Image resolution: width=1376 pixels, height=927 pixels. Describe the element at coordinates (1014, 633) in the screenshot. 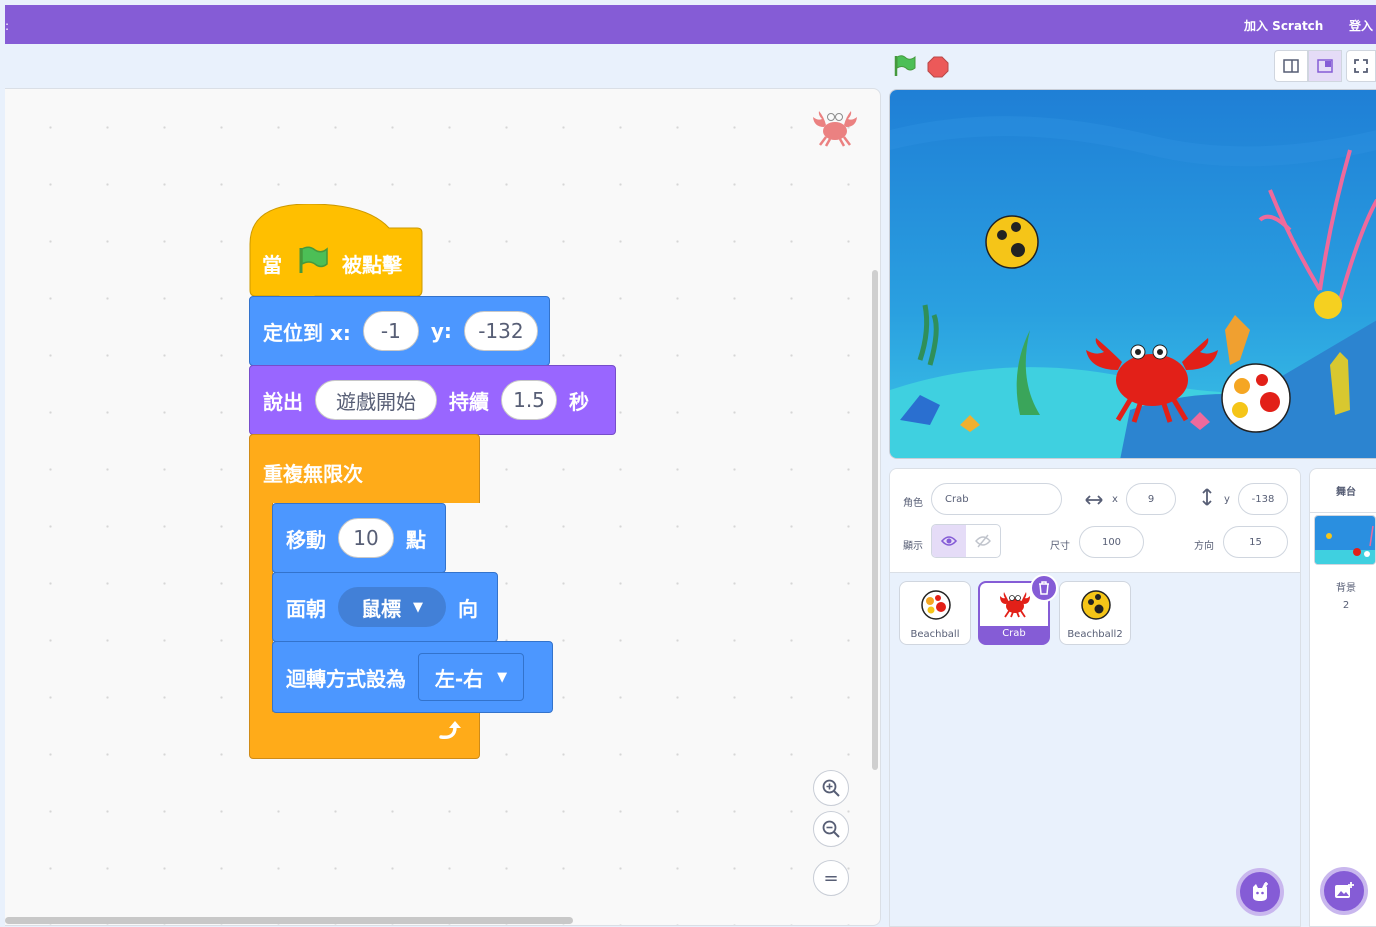

I see `sprite-tile-name: Crab` at that location.